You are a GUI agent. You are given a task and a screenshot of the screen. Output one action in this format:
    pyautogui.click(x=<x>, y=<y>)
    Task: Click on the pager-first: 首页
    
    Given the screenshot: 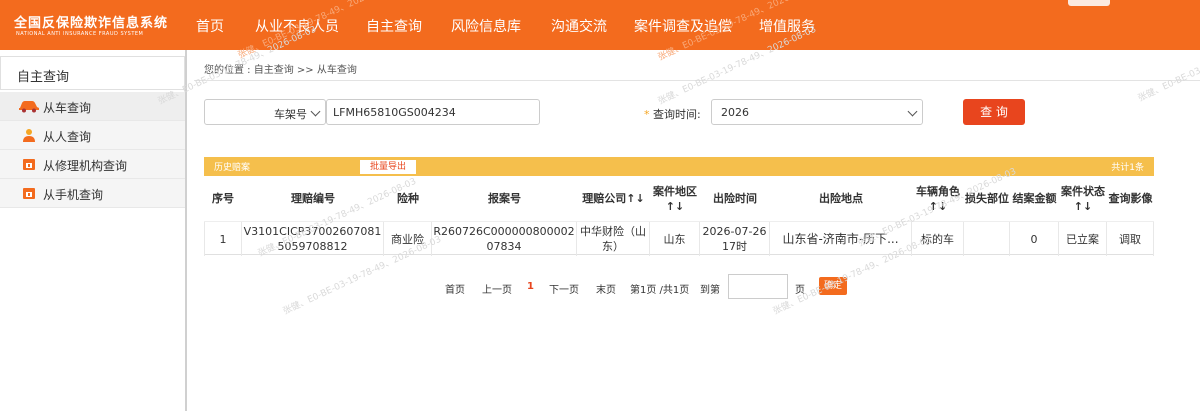 What is the action you would take?
    pyautogui.click(x=455, y=288)
    